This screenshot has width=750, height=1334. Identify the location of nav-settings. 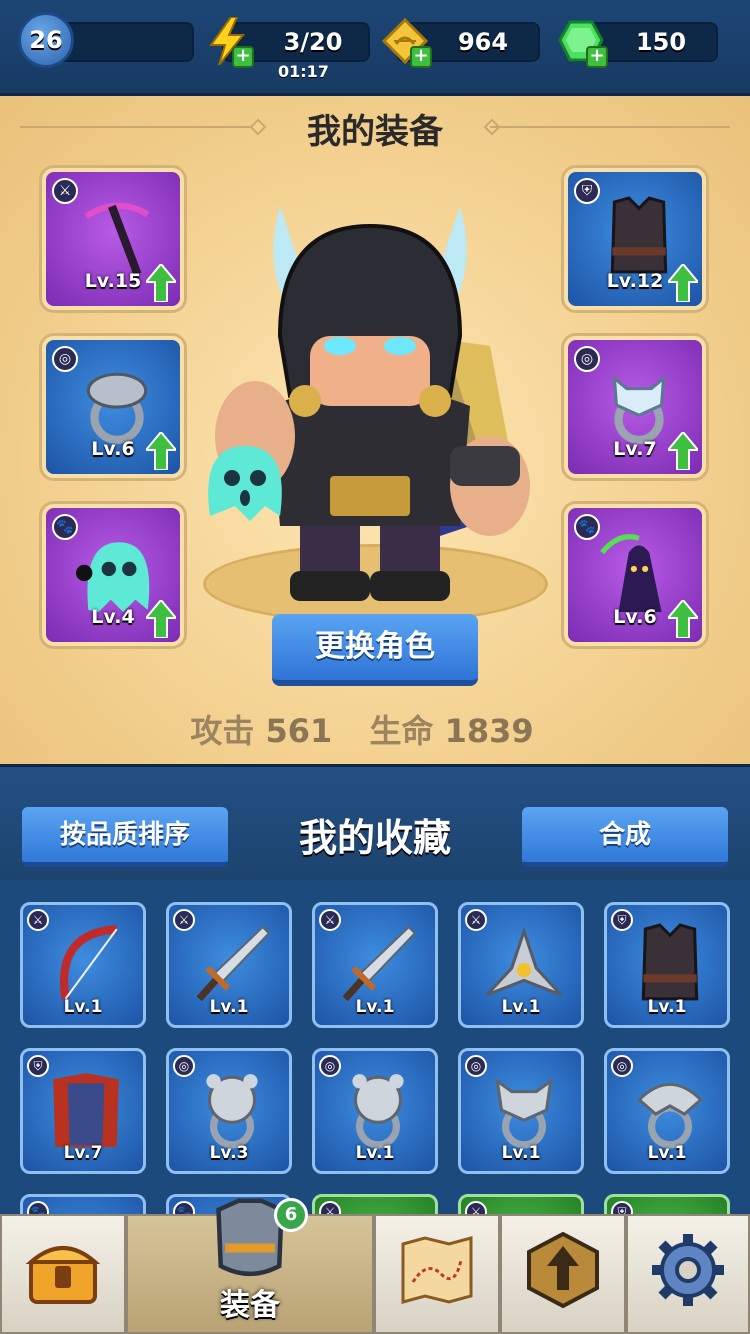
(688, 1274).